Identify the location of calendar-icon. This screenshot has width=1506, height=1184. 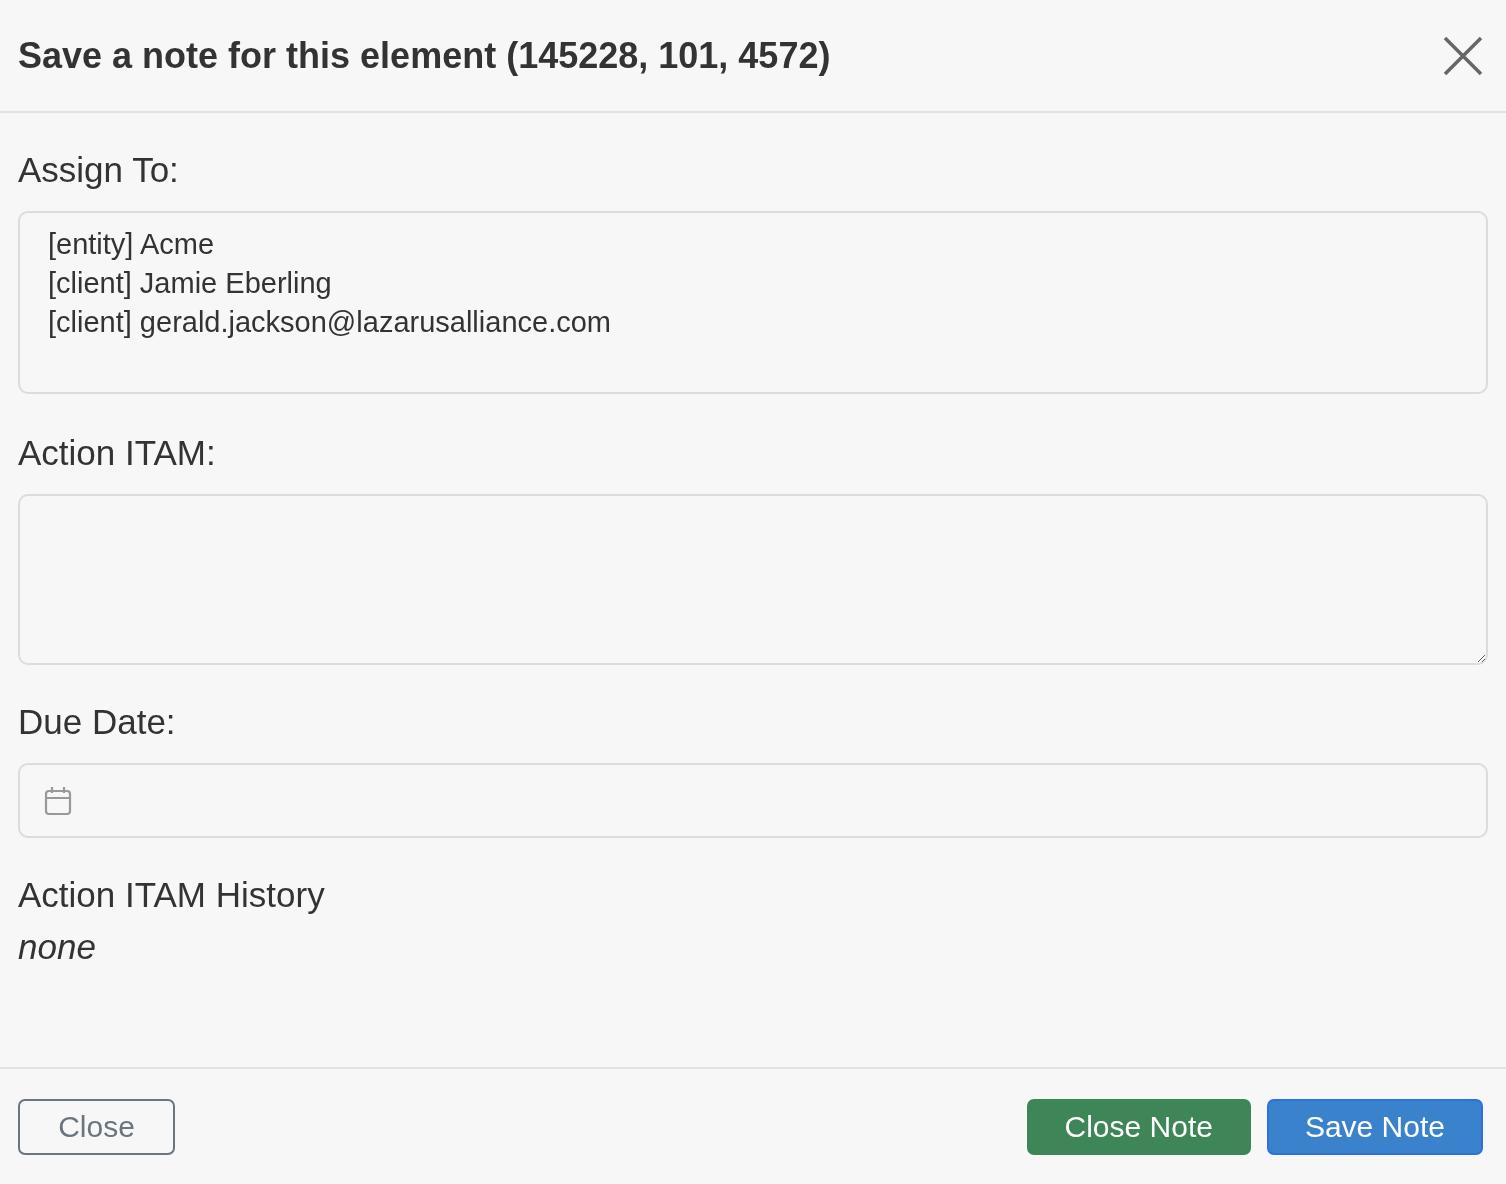
(58, 800).